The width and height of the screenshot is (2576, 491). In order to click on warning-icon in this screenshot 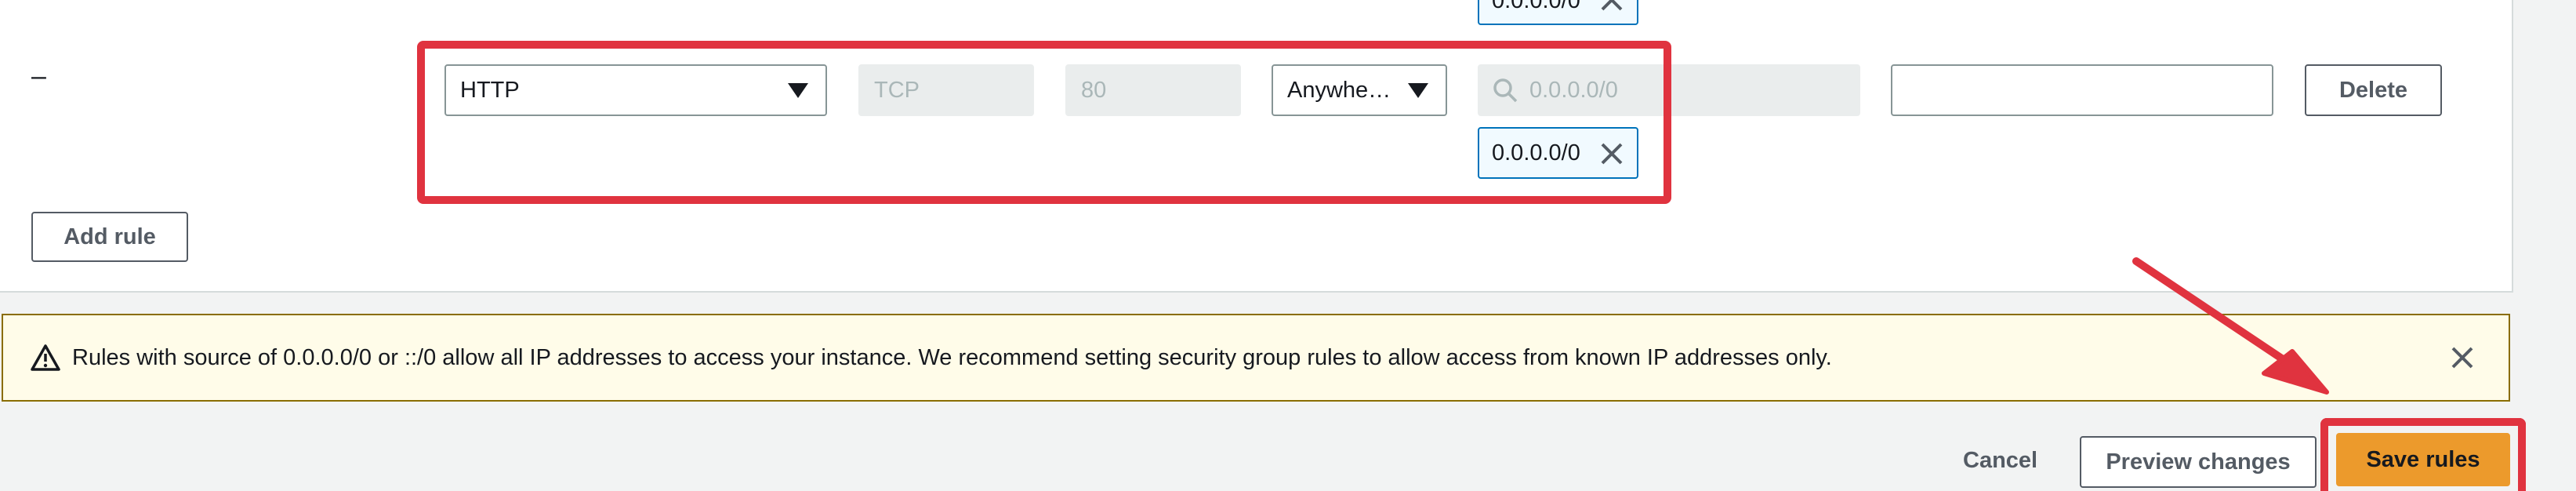, I will do `click(46, 358)`.